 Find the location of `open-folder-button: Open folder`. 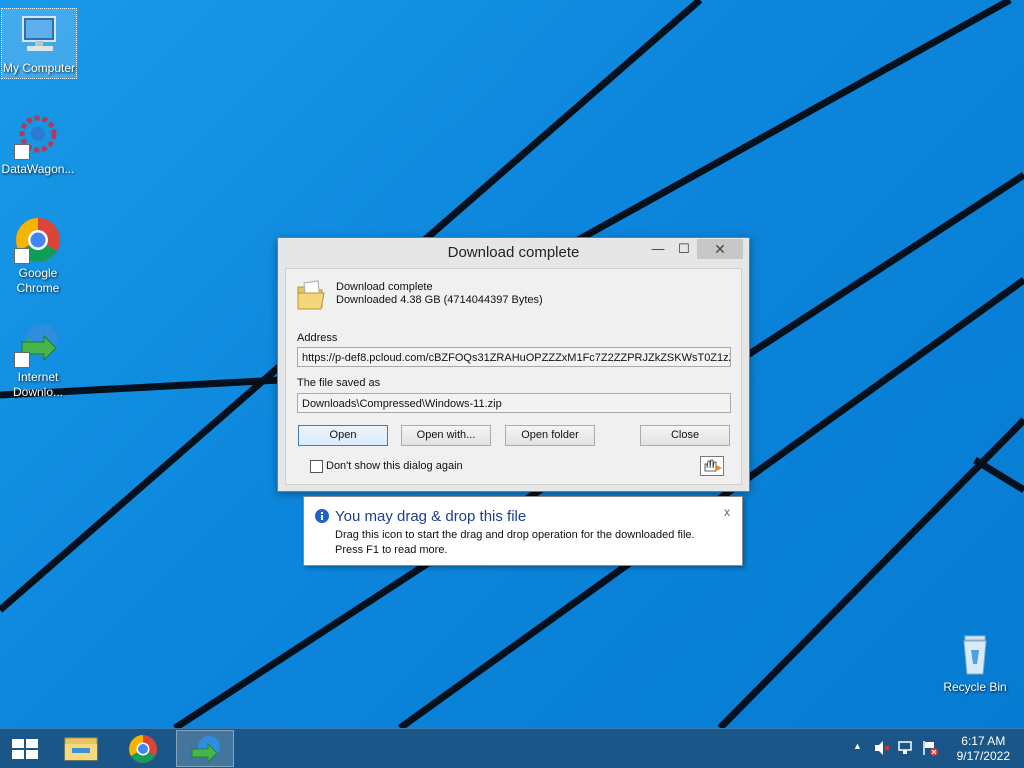

open-folder-button: Open folder is located at coordinates (550, 435).